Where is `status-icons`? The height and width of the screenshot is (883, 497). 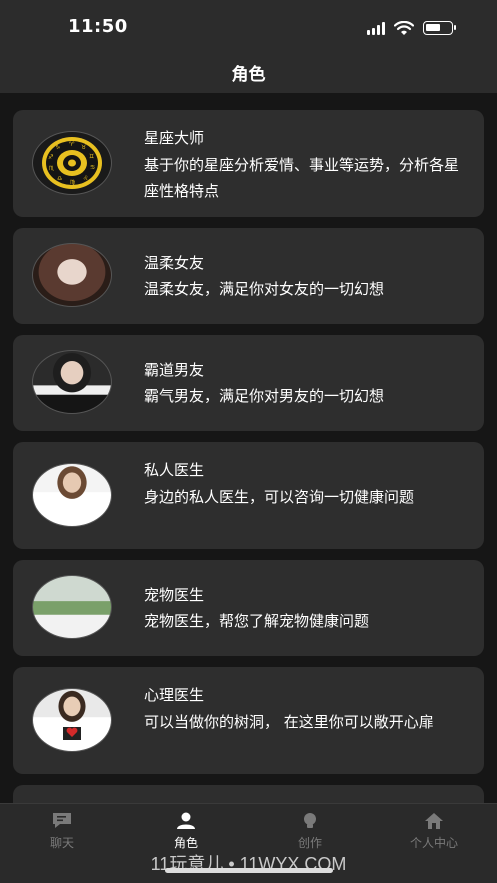 status-icons is located at coordinates (411, 28).